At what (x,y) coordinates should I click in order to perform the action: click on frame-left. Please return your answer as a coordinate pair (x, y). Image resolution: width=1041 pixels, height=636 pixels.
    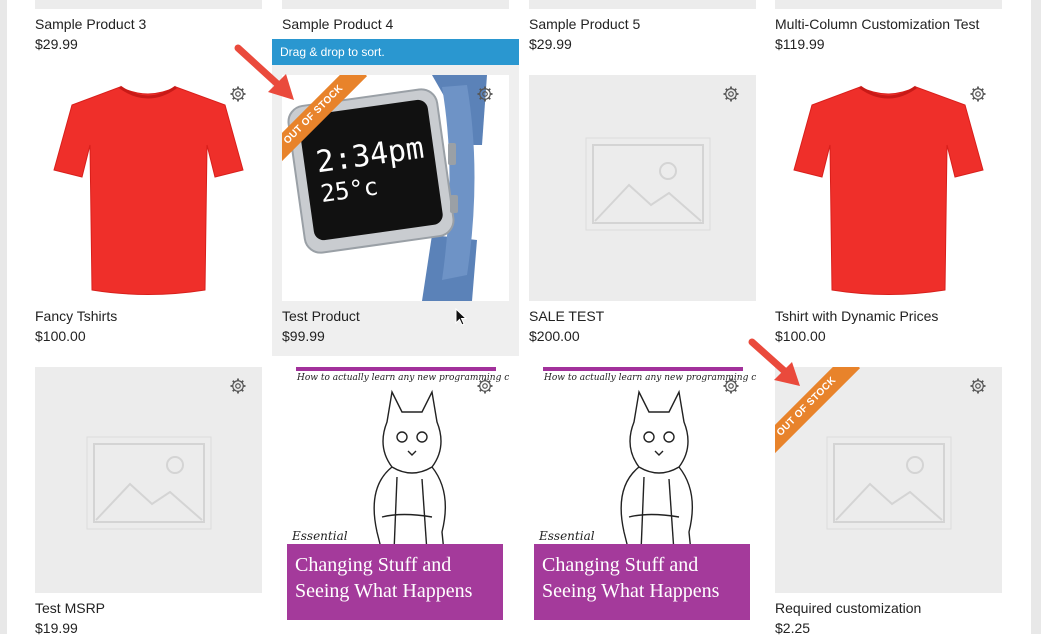
    Looking at the image, I should click on (3, 317).